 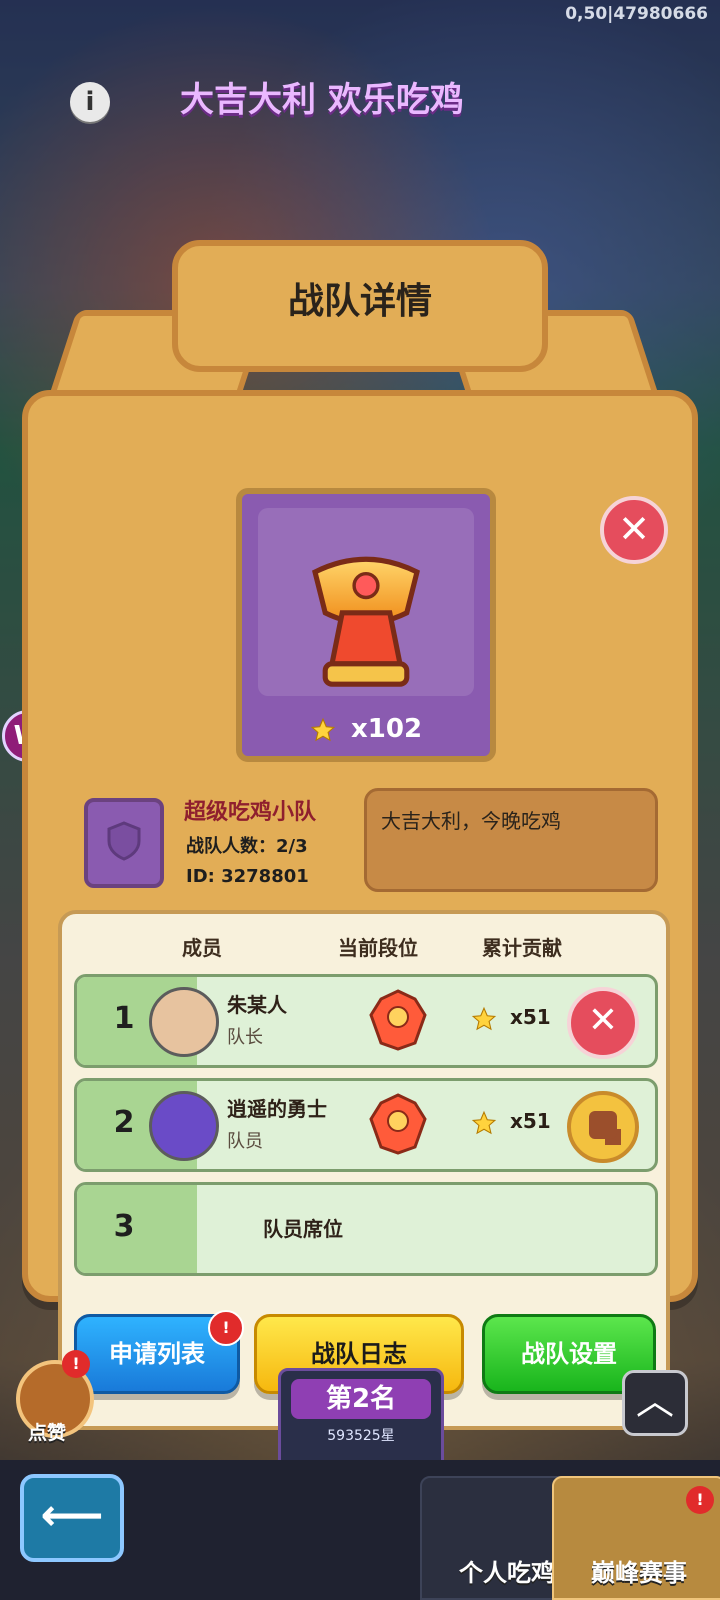 I want to click on banner-star-count: x102, so click(x=366, y=729).